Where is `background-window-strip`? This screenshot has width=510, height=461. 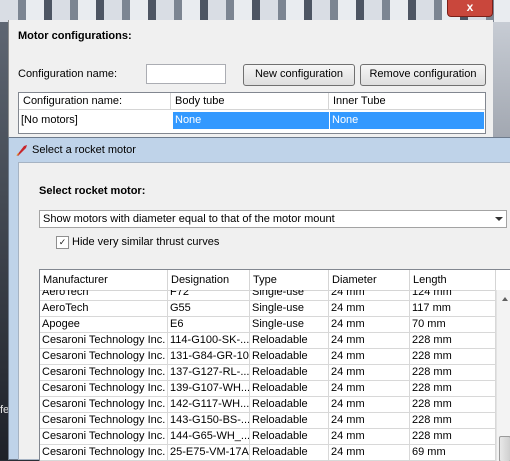
background-window-strip is located at coordinates (255, 11).